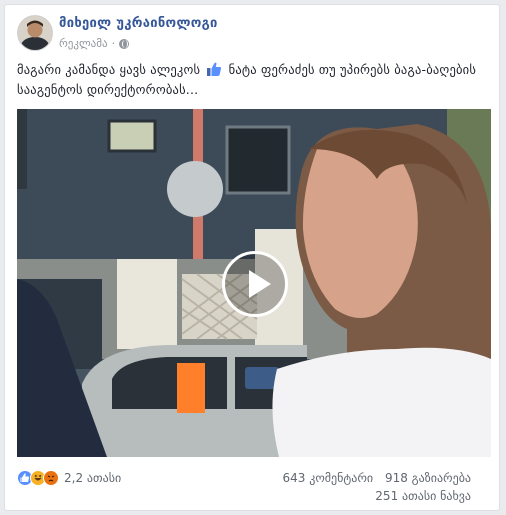 This screenshot has width=506, height=515. Describe the element at coordinates (138, 23) in the screenshot. I see `page-name-link: მიხეილ უკრაინოლოგი` at that location.